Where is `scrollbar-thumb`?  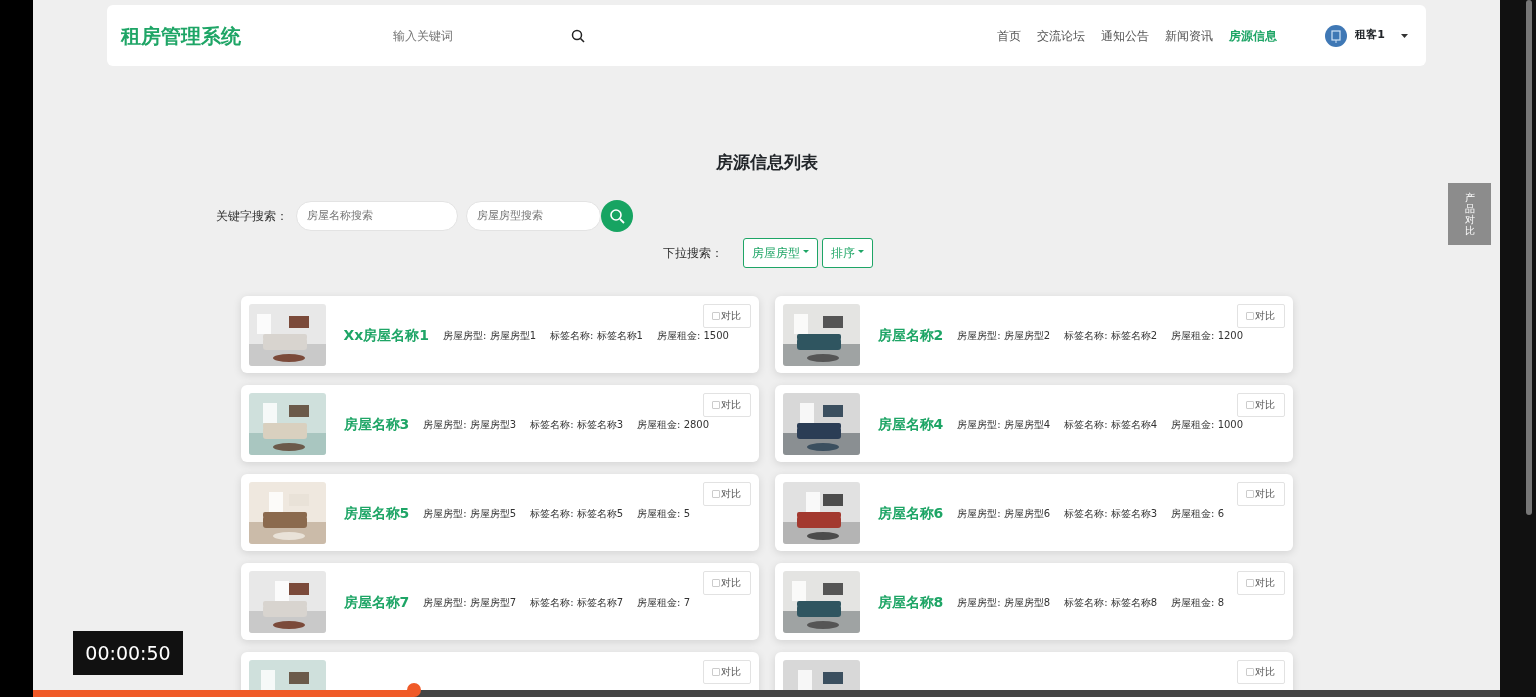
scrollbar-thumb is located at coordinates (1529, 257).